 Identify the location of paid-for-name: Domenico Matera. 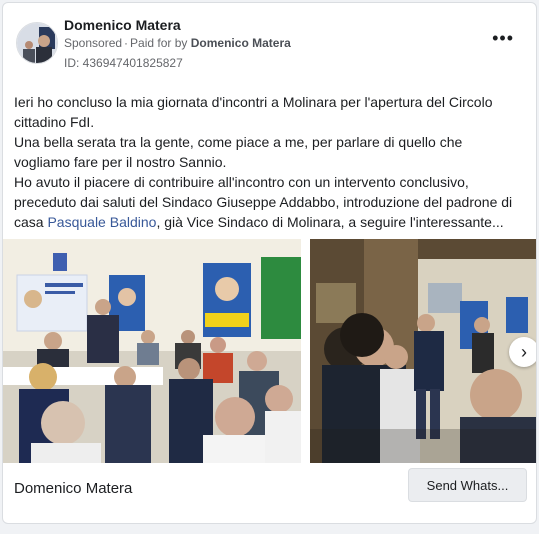
(240, 43).